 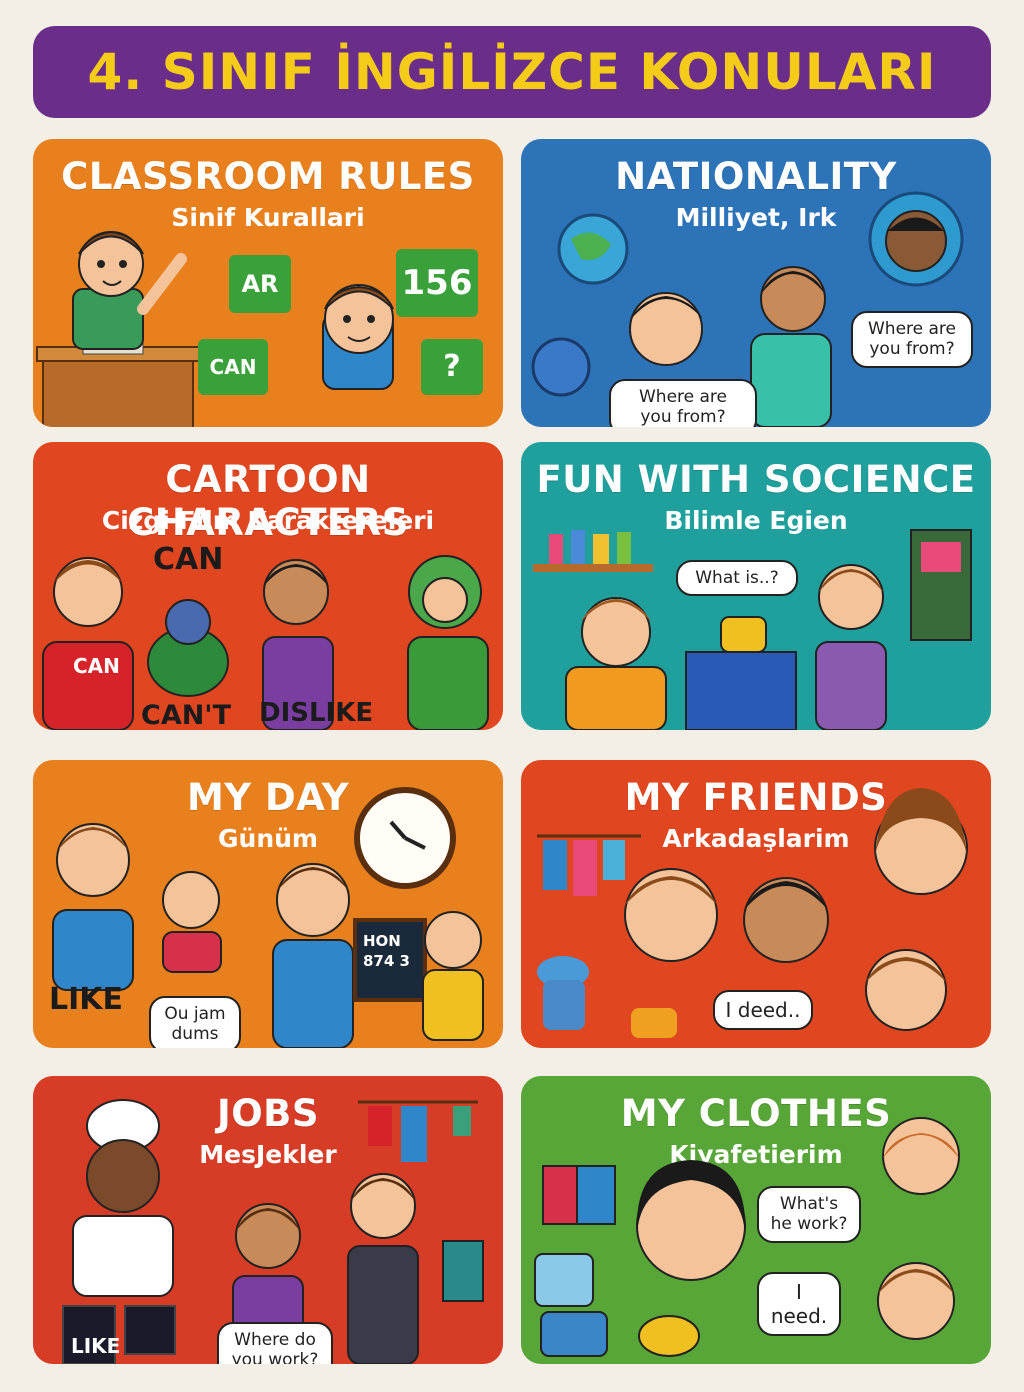 I want to click on page-title: 4. SINIF İNGİLİZCE KONULARI, so click(x=512, y=72).